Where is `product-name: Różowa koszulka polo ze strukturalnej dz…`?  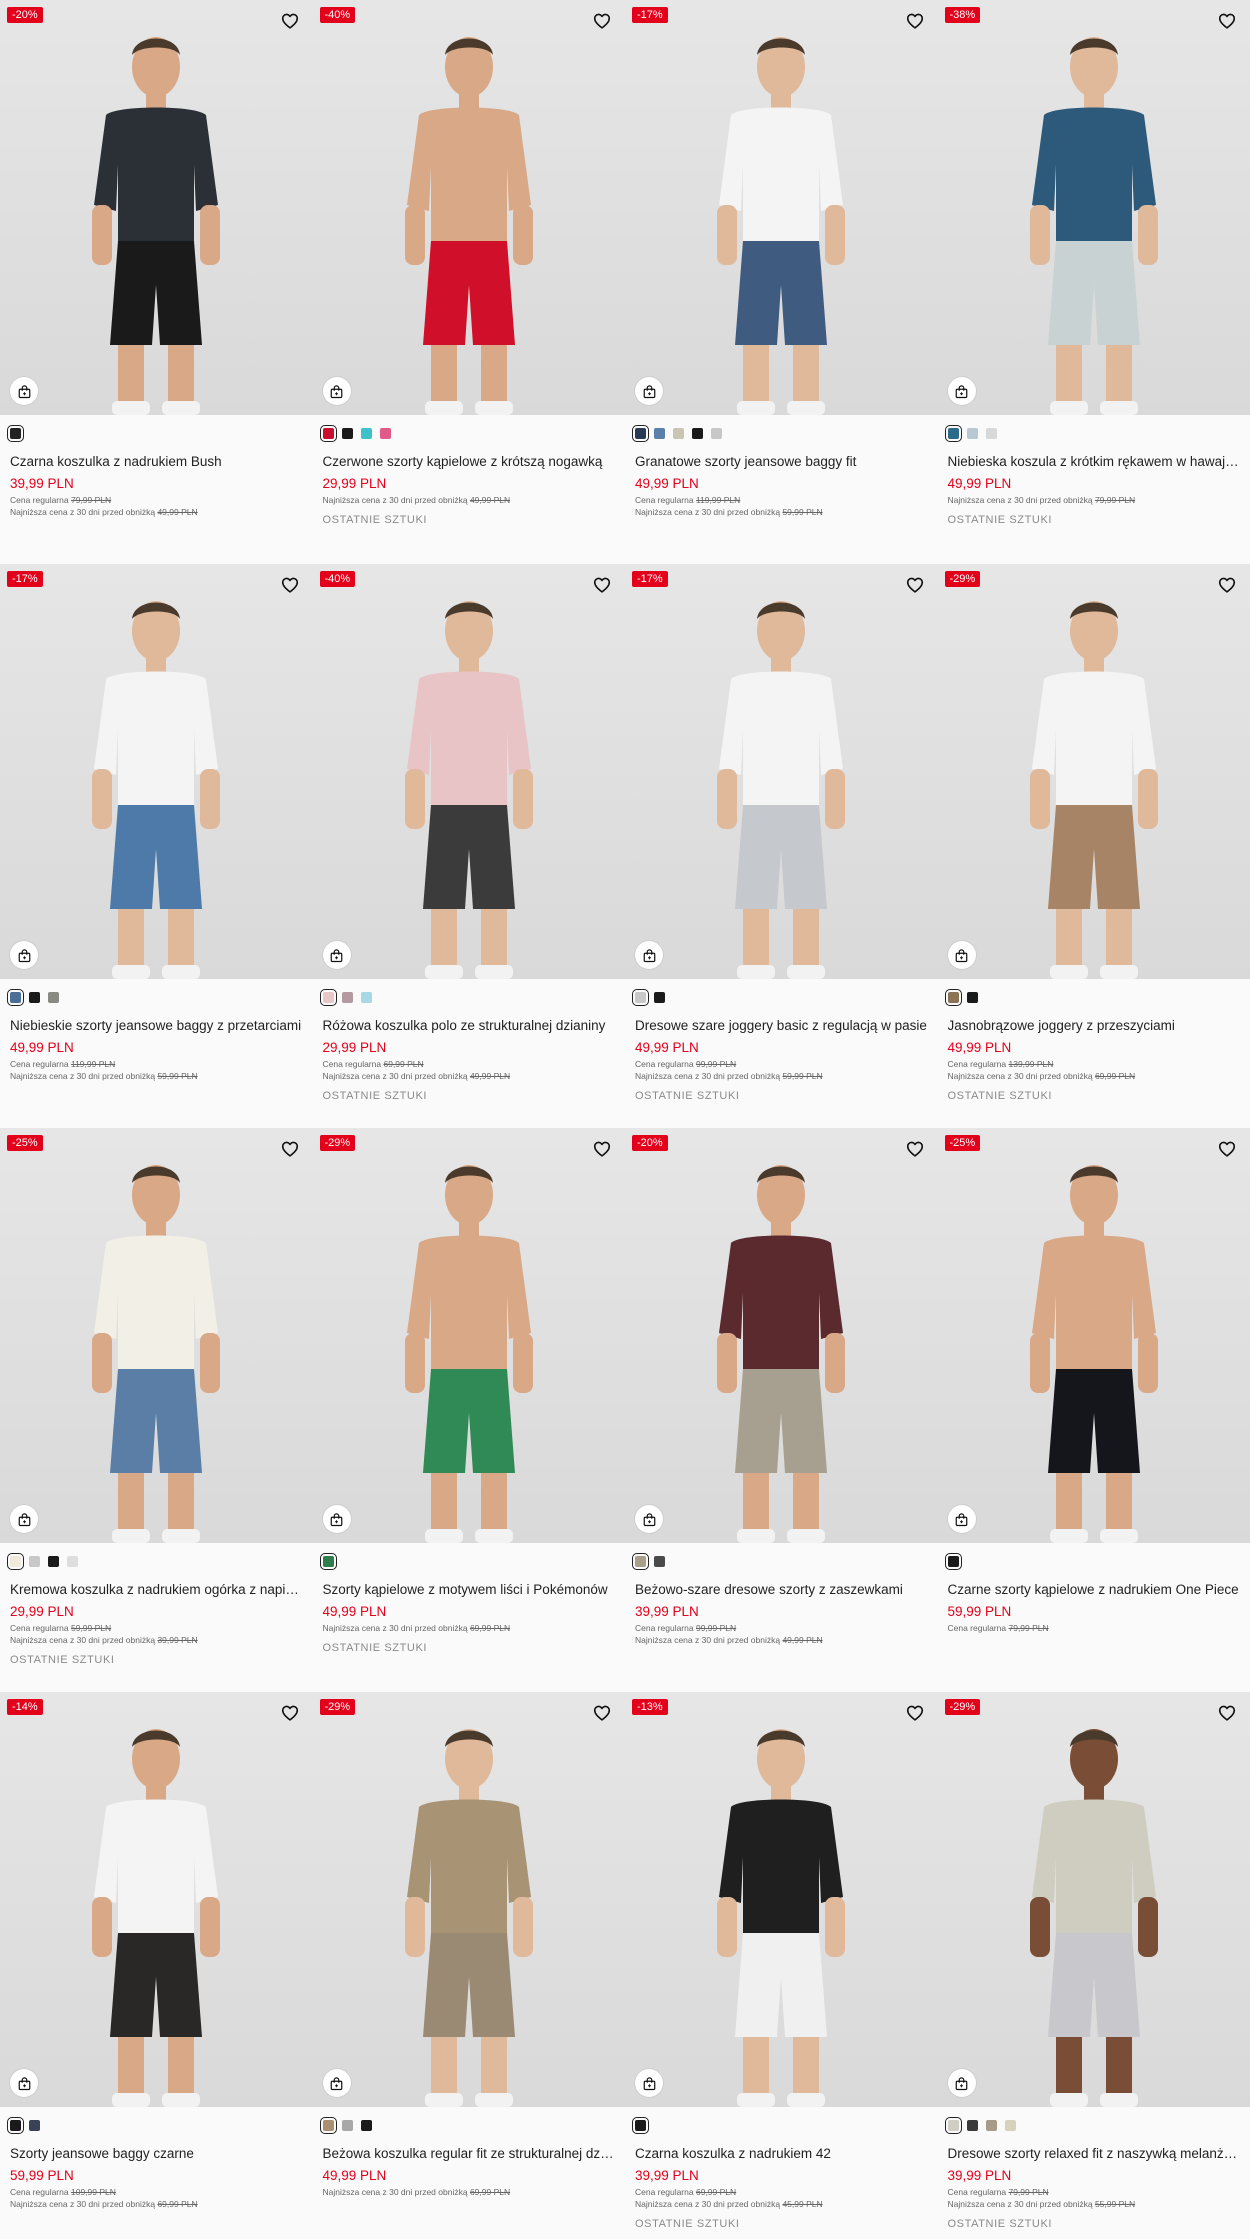
product-name: Różowa koszulka polo ze strukturalnej dz… is located at coordinates (469, 1025).